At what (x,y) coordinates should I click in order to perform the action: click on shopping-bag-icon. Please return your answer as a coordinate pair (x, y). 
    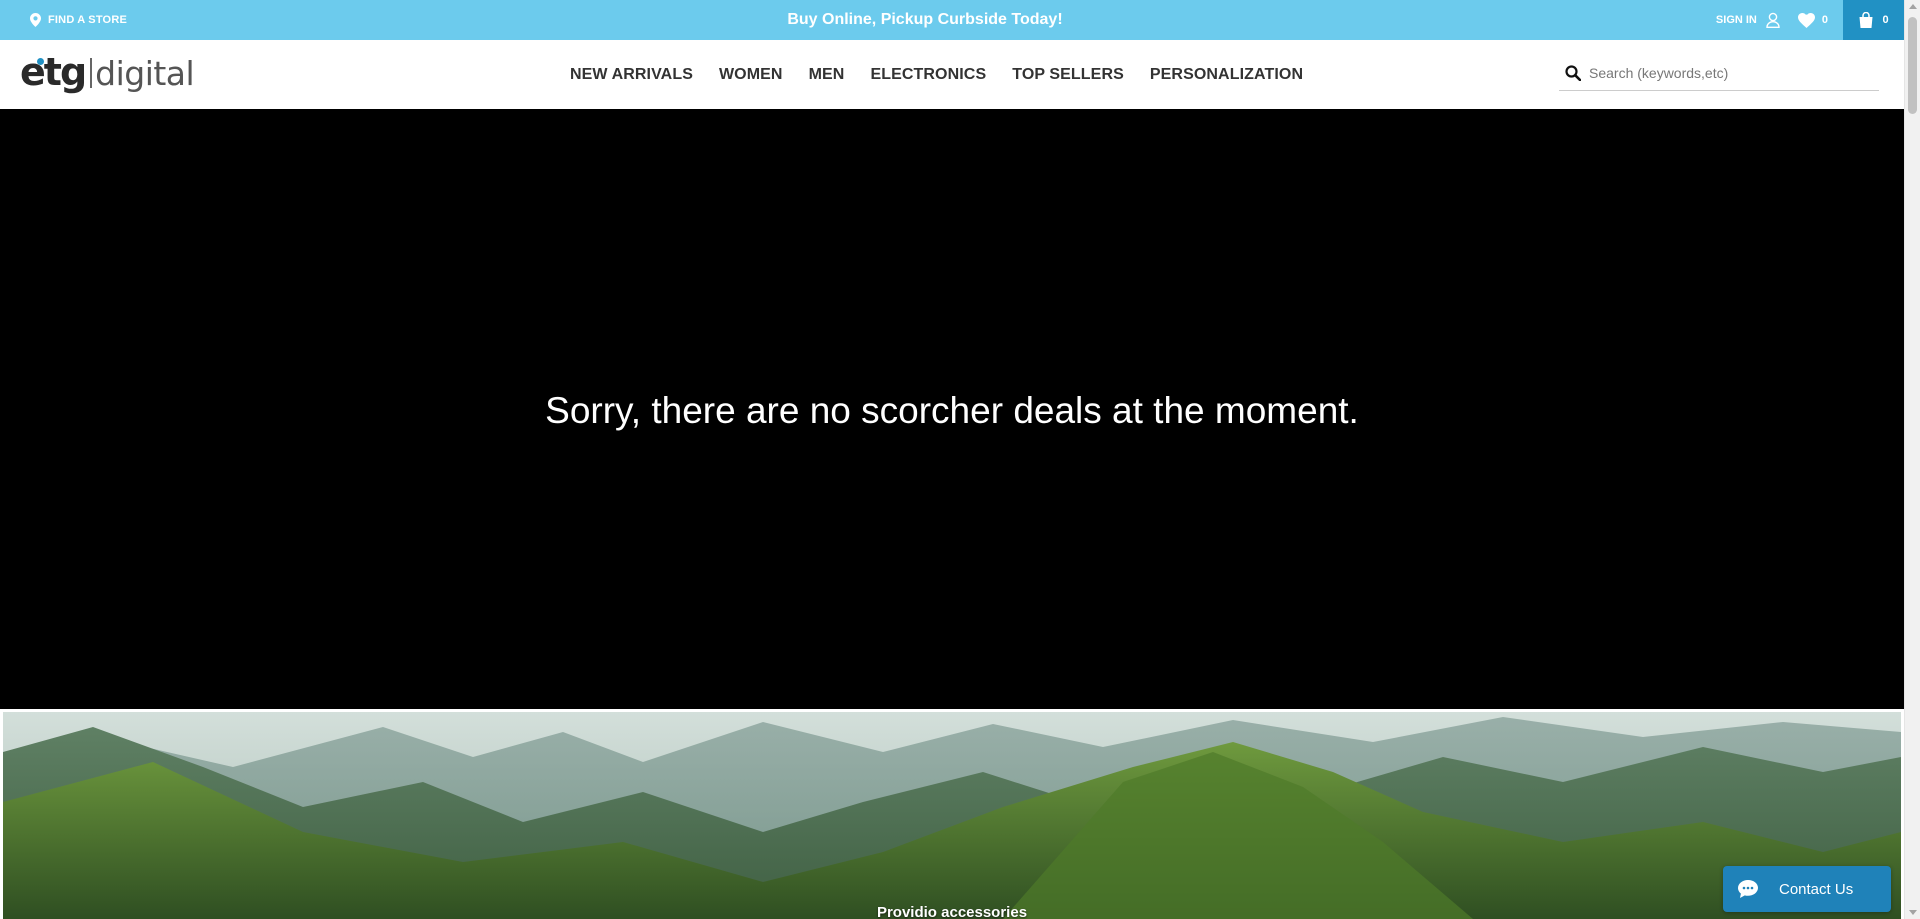
    Looking at the image, I should click on (1866, 20).